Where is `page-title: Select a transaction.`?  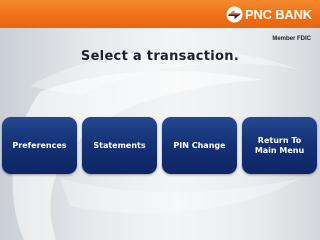
page-title: Select a transaction. is located at coordinates (160, 56).